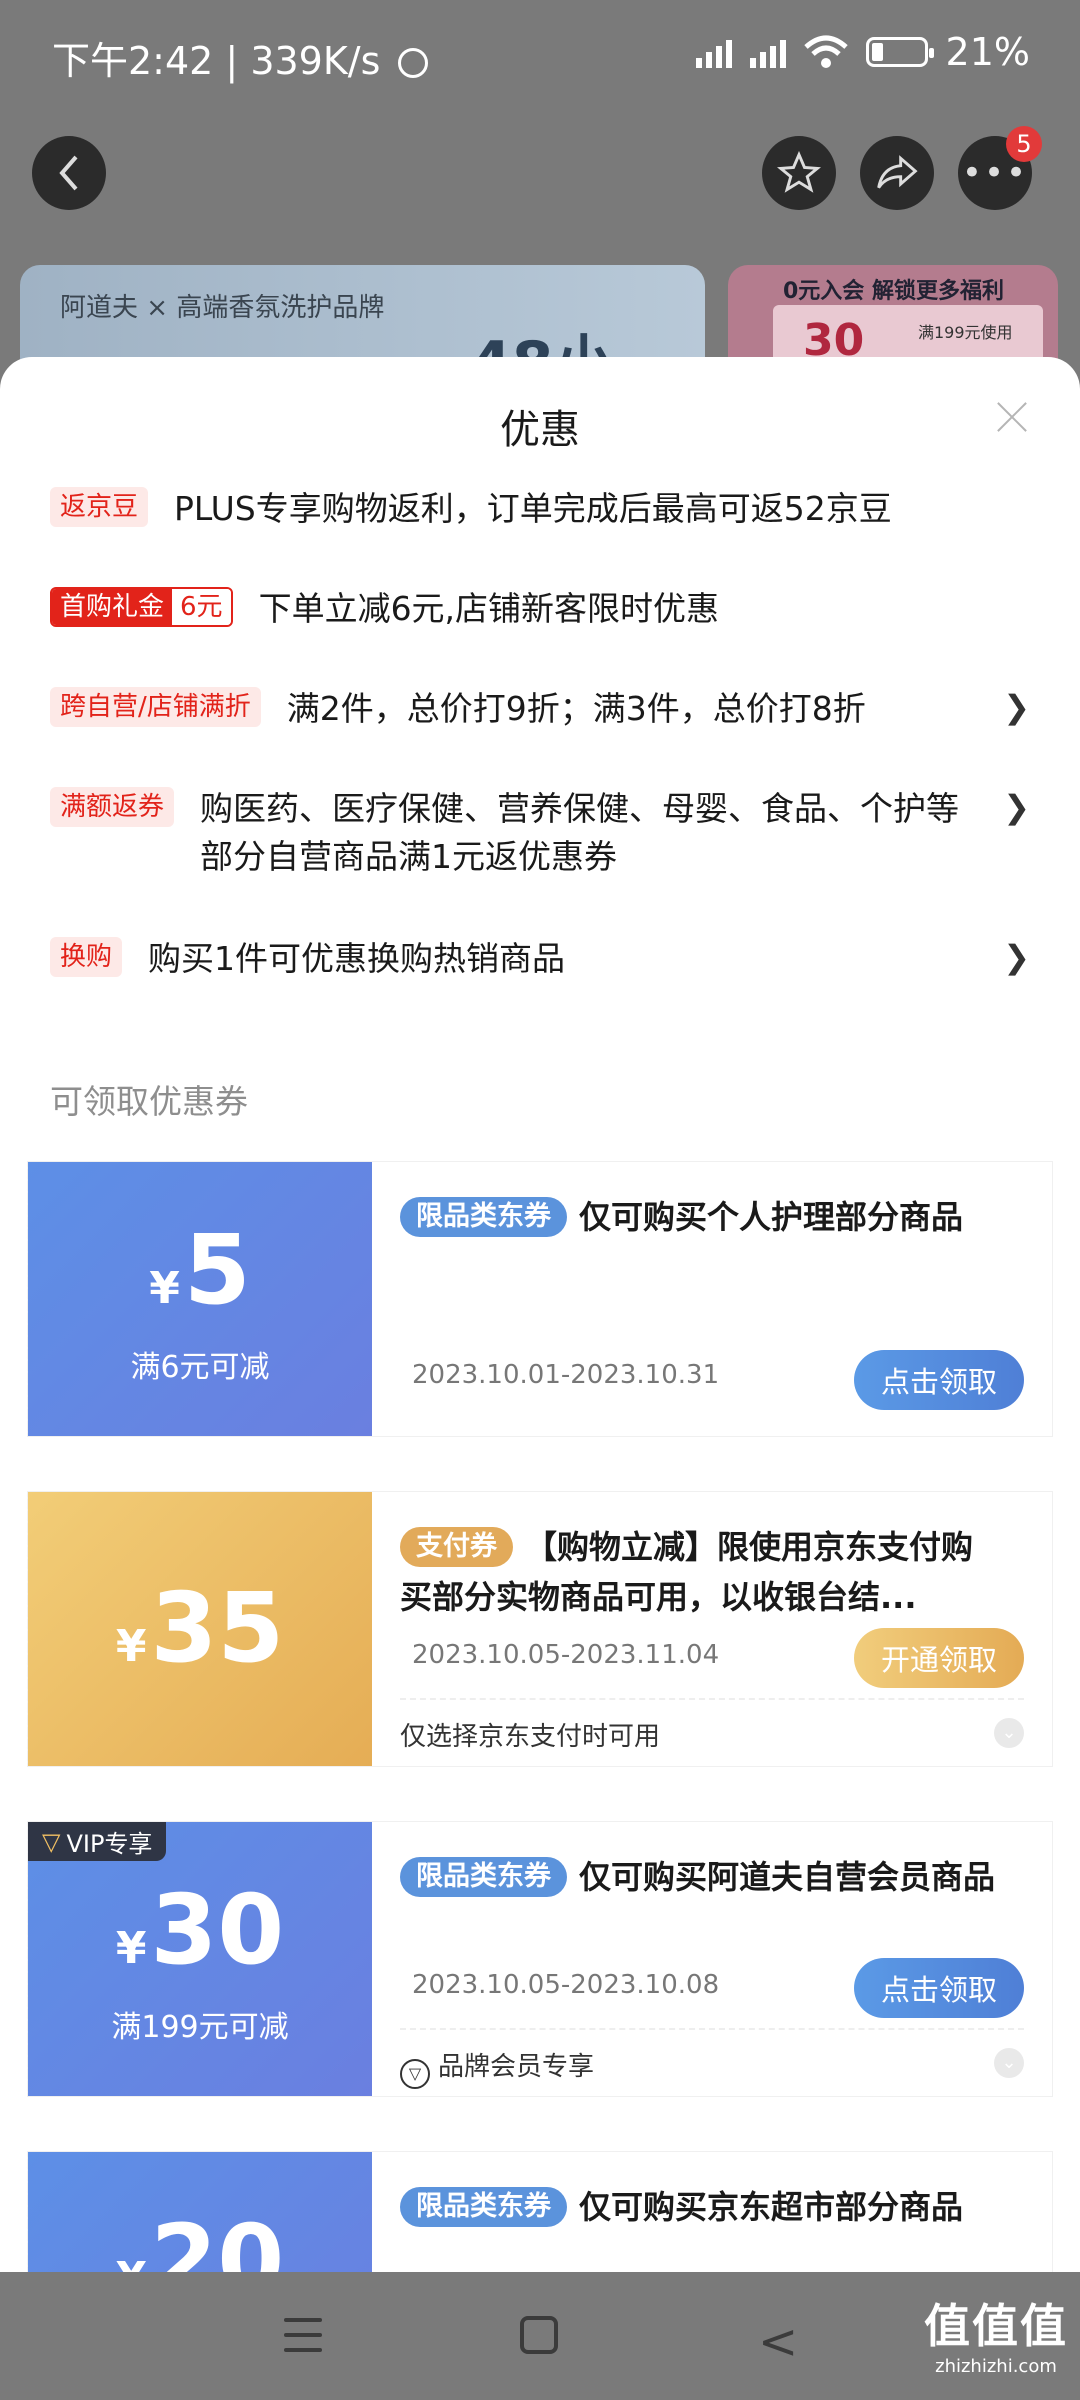  What do you see at coordinates (112, 807) in the screenshot?
I see `promo-tag: 满额返券` at bounding box center [112, 807].